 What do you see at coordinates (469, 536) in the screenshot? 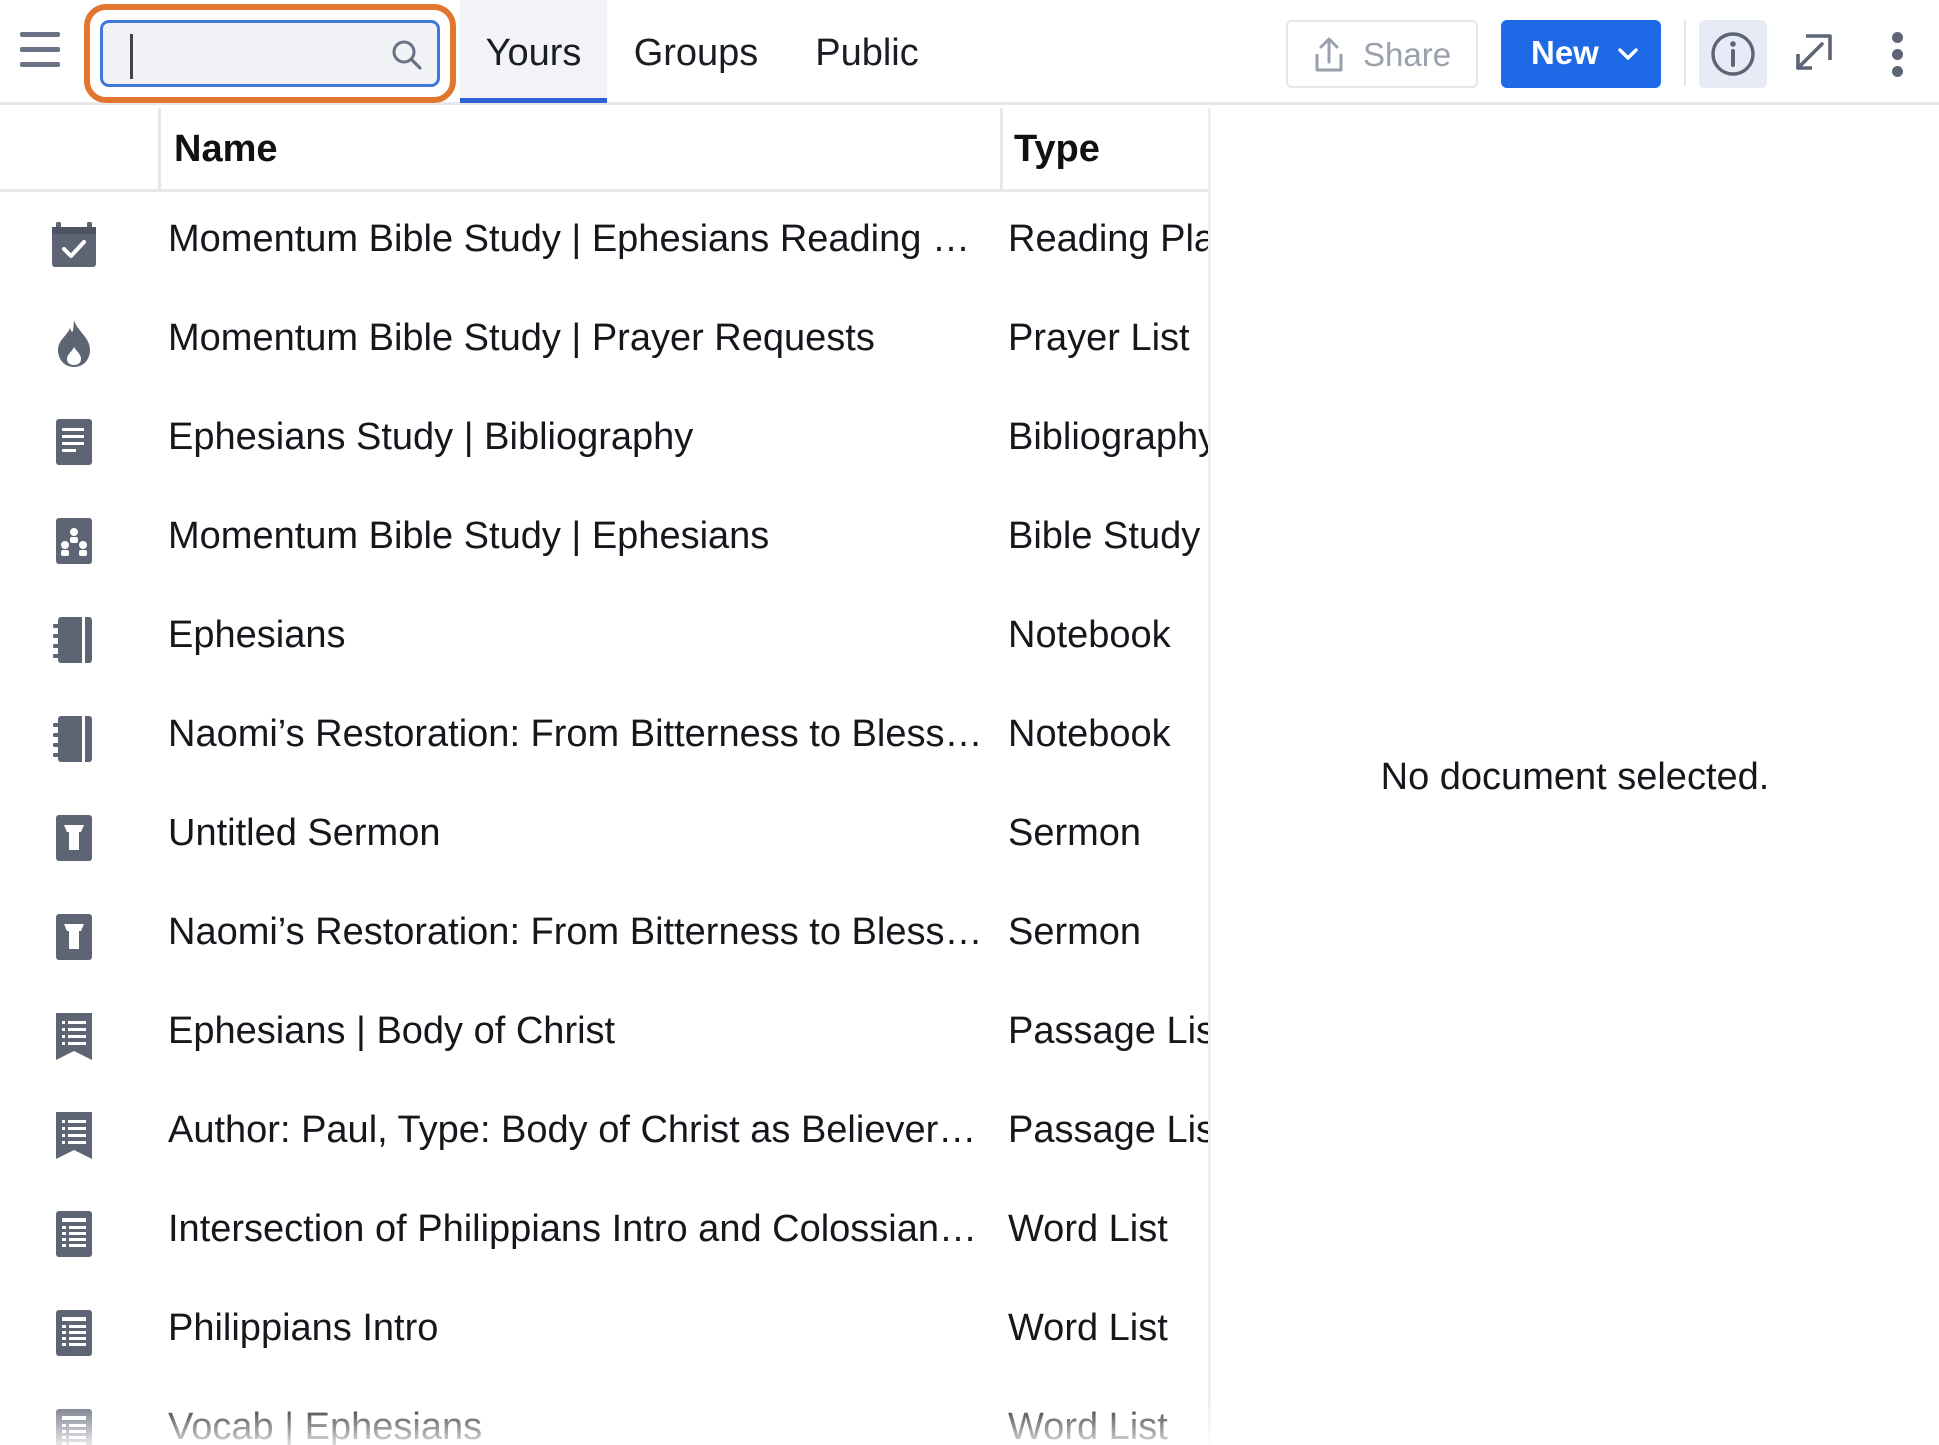
I see `document-name: Momentum Bible Study | Ephesians` at bounding box center [469, 536].